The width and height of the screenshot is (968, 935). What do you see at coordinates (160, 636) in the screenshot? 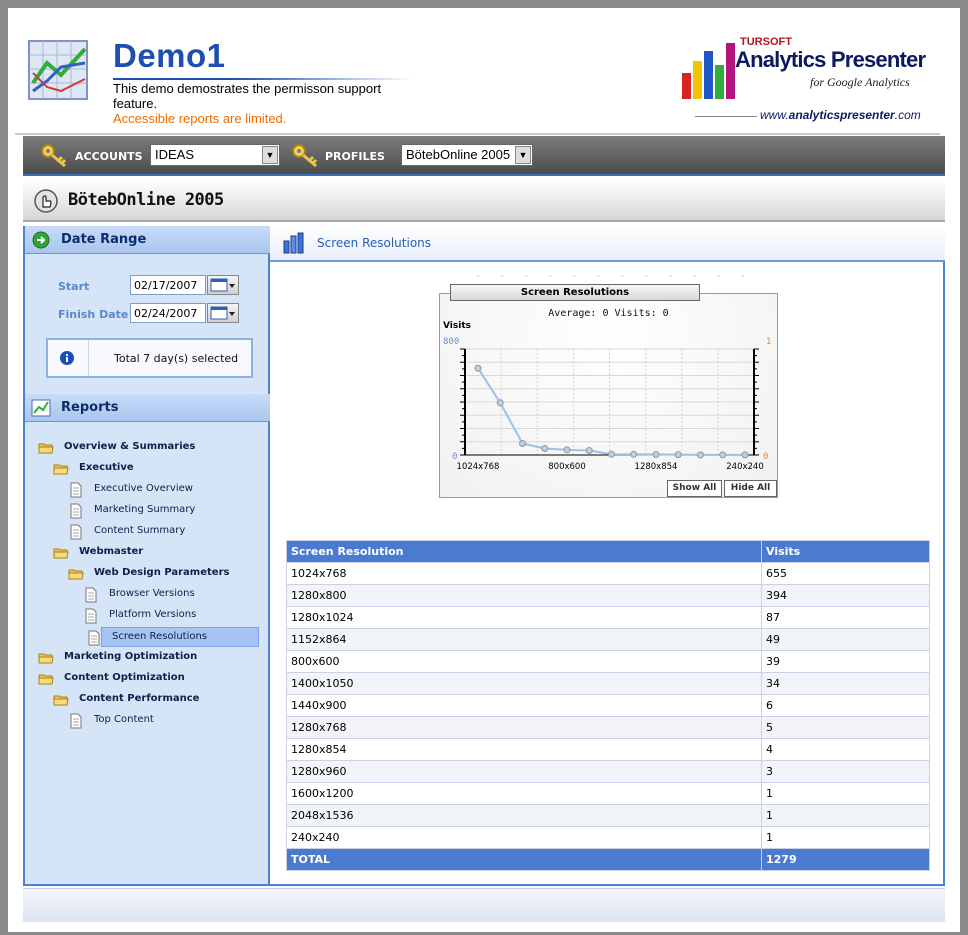
I see `tree-label: Screen Resolutions` at bounding box center [160, 636].